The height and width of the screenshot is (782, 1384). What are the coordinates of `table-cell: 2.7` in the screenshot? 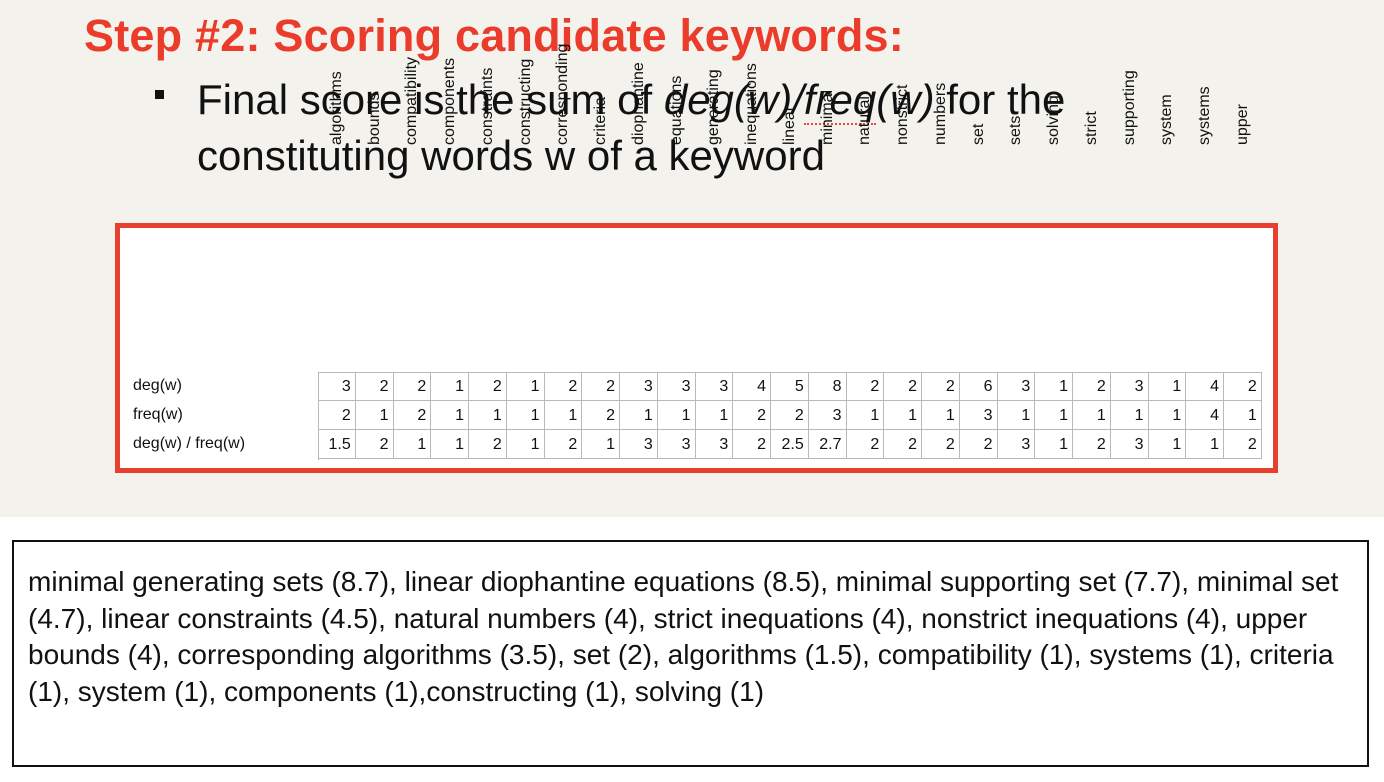 It's located at (827, 444).